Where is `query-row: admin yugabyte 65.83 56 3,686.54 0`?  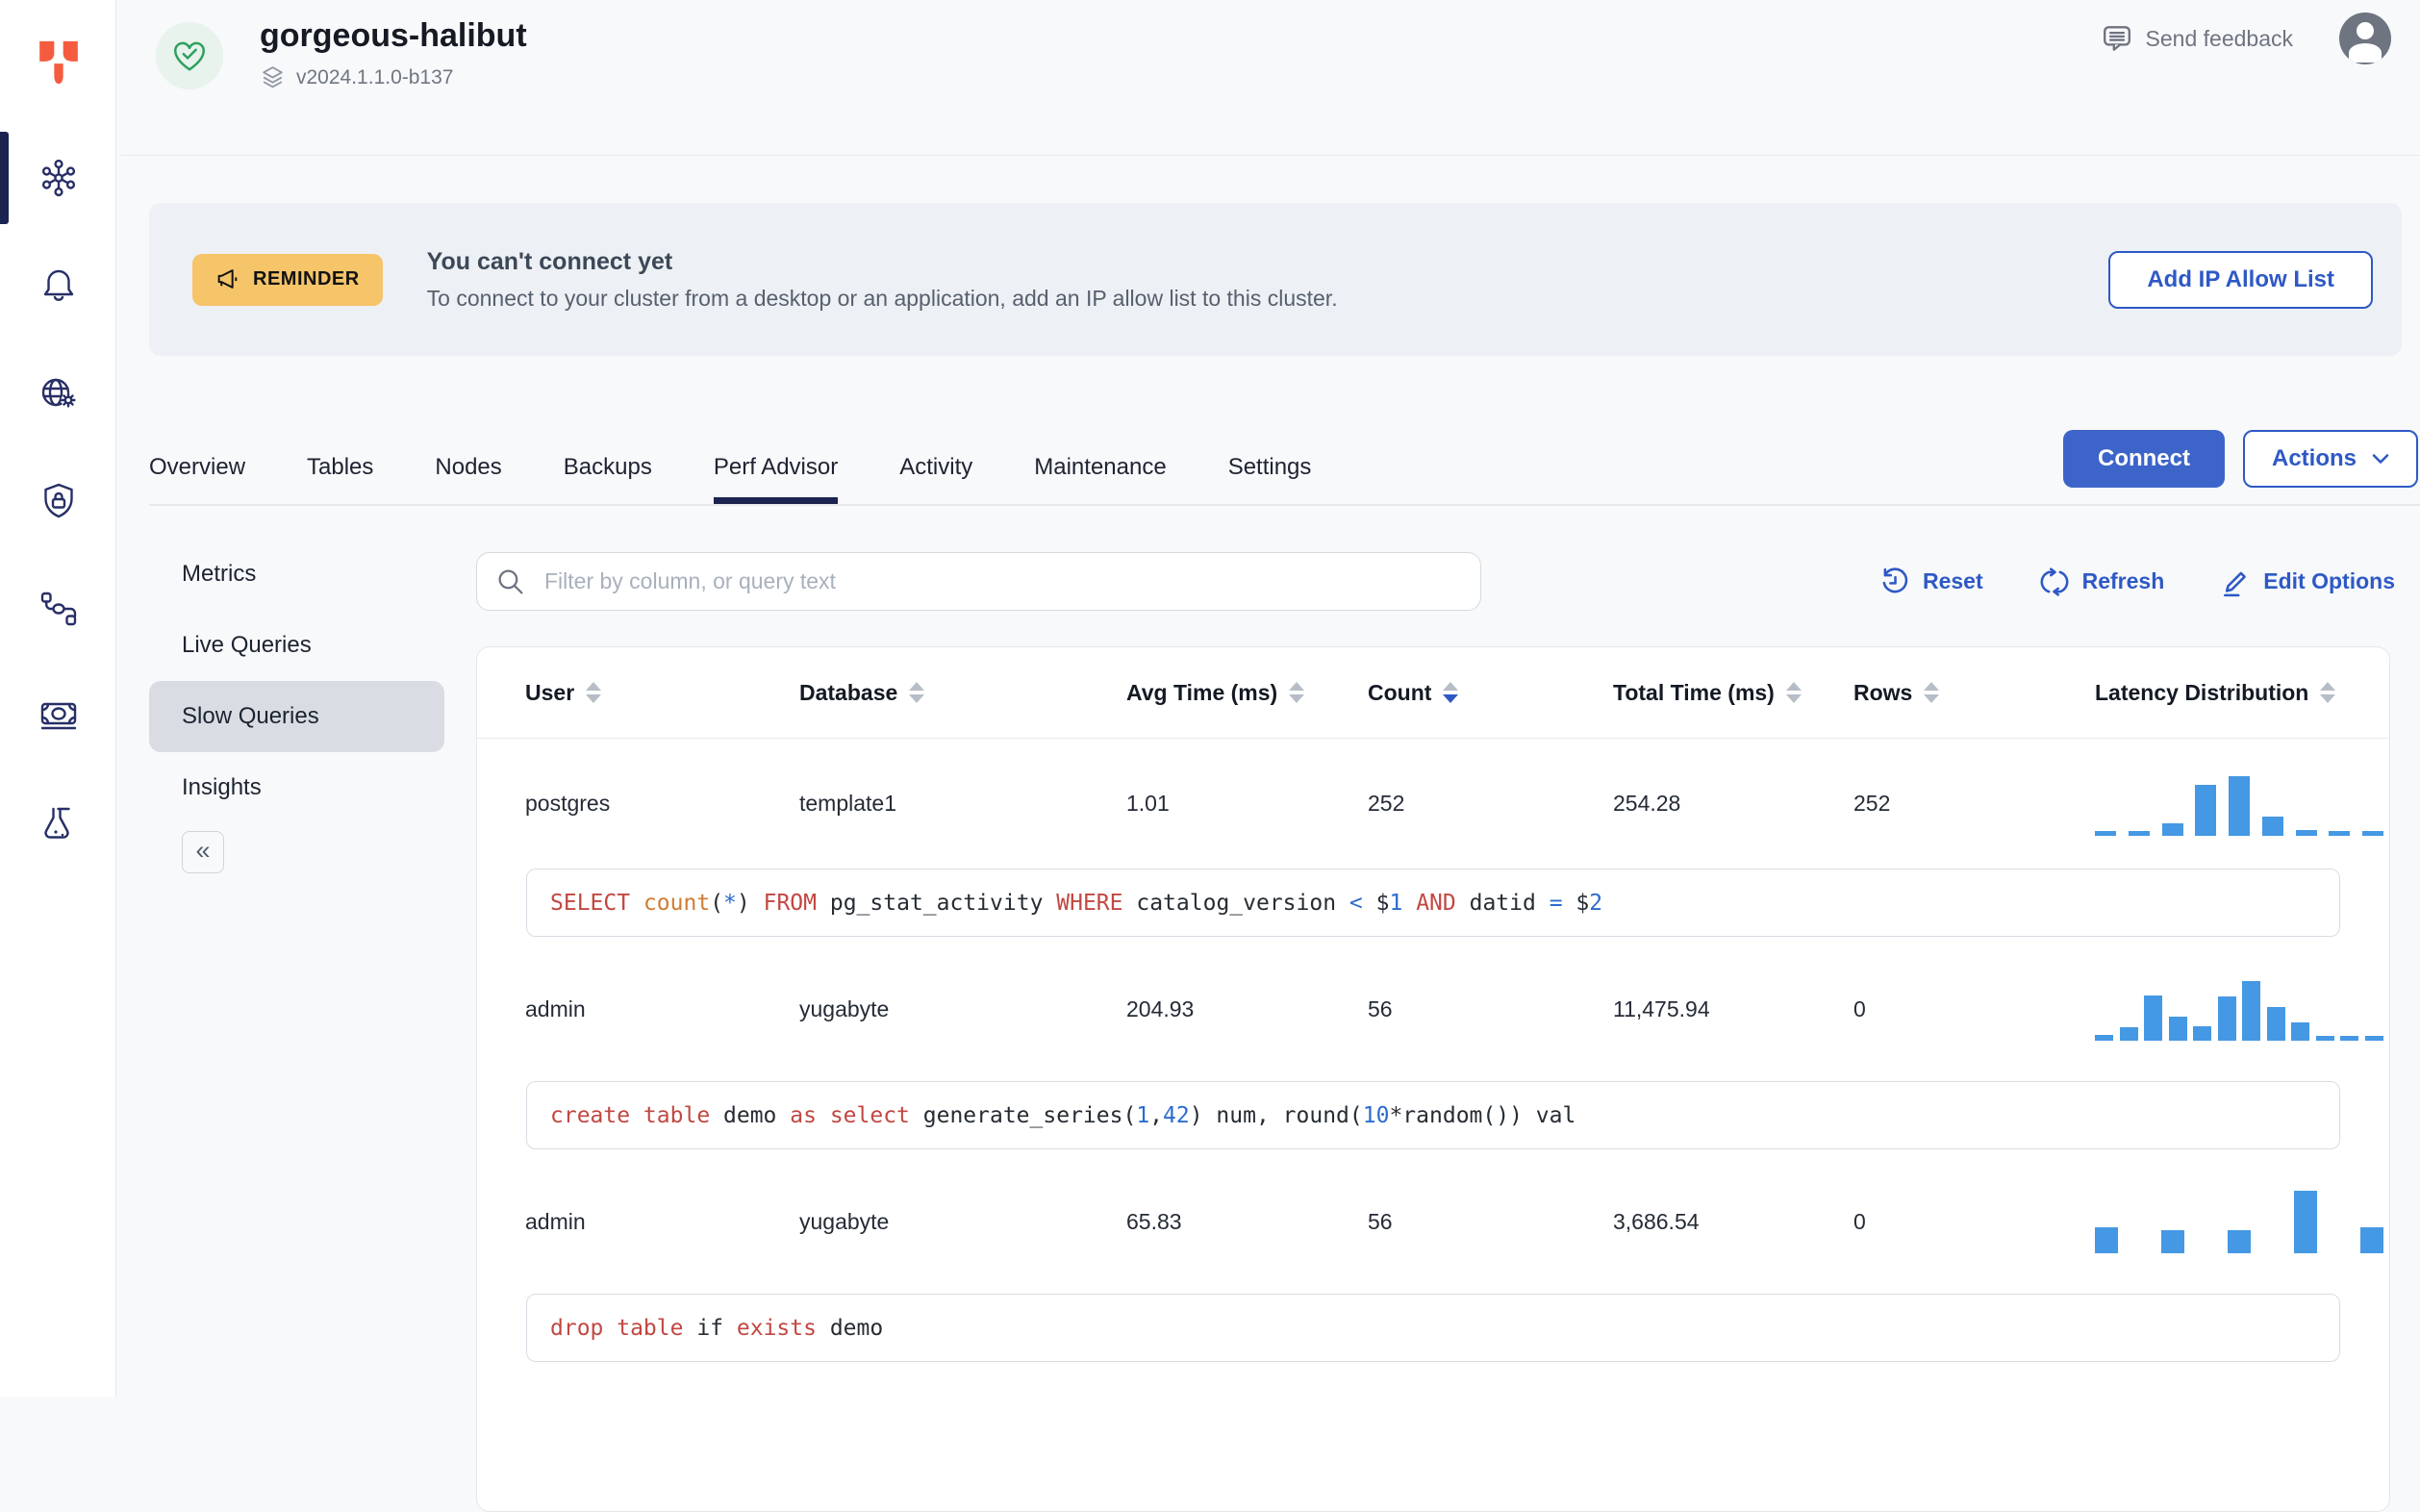 query-row: admin yugabyte 65.83 56 3,686.54 0 is located at coordinates (1433, 1222).